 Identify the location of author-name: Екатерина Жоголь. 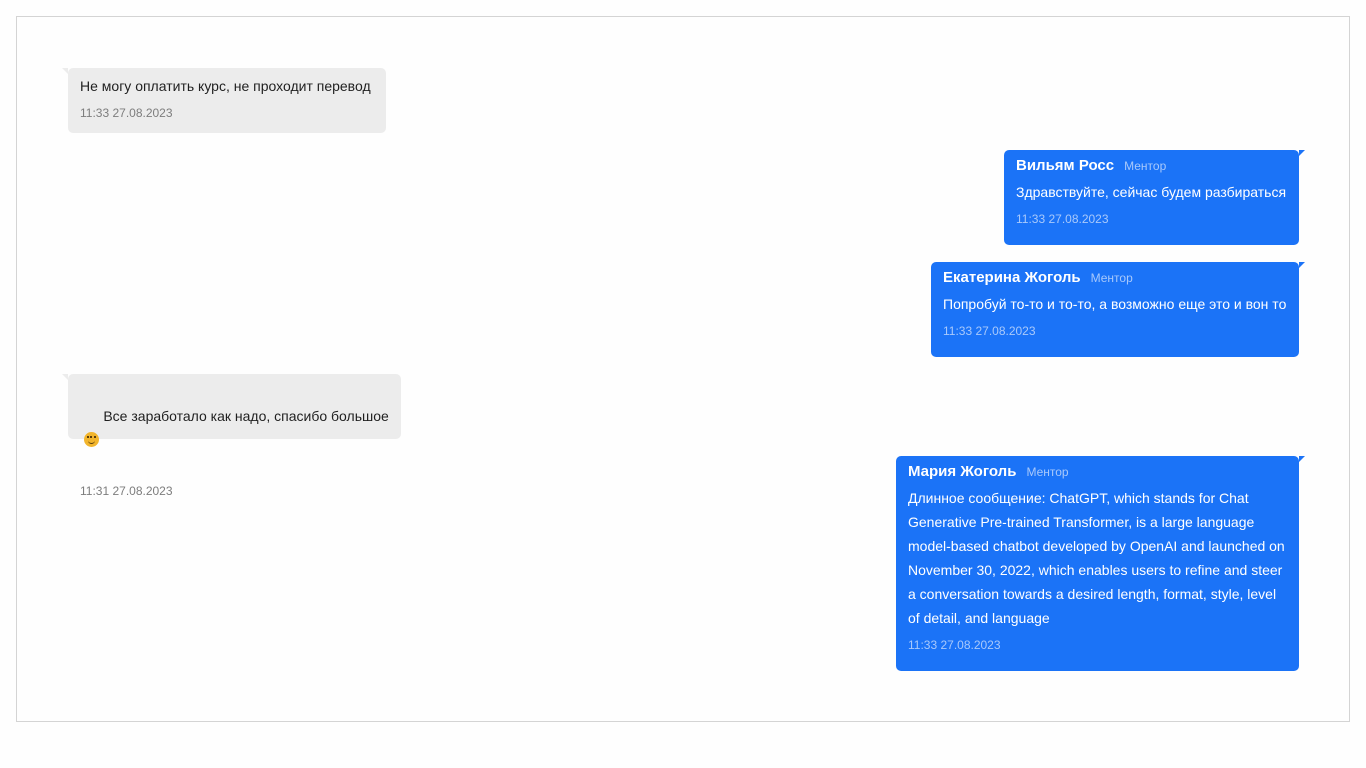
(1012, 277).